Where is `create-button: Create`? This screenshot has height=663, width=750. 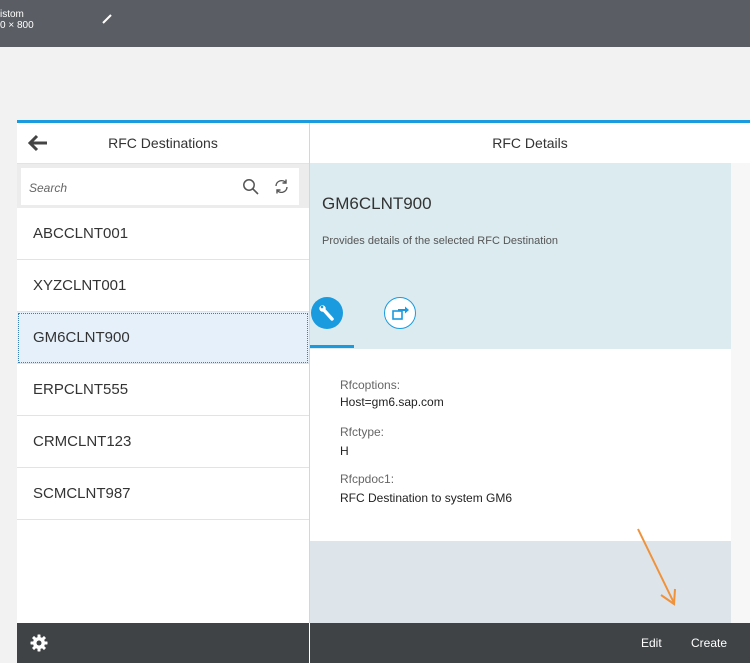 create-button: Create is located at coordinates (709, 643).